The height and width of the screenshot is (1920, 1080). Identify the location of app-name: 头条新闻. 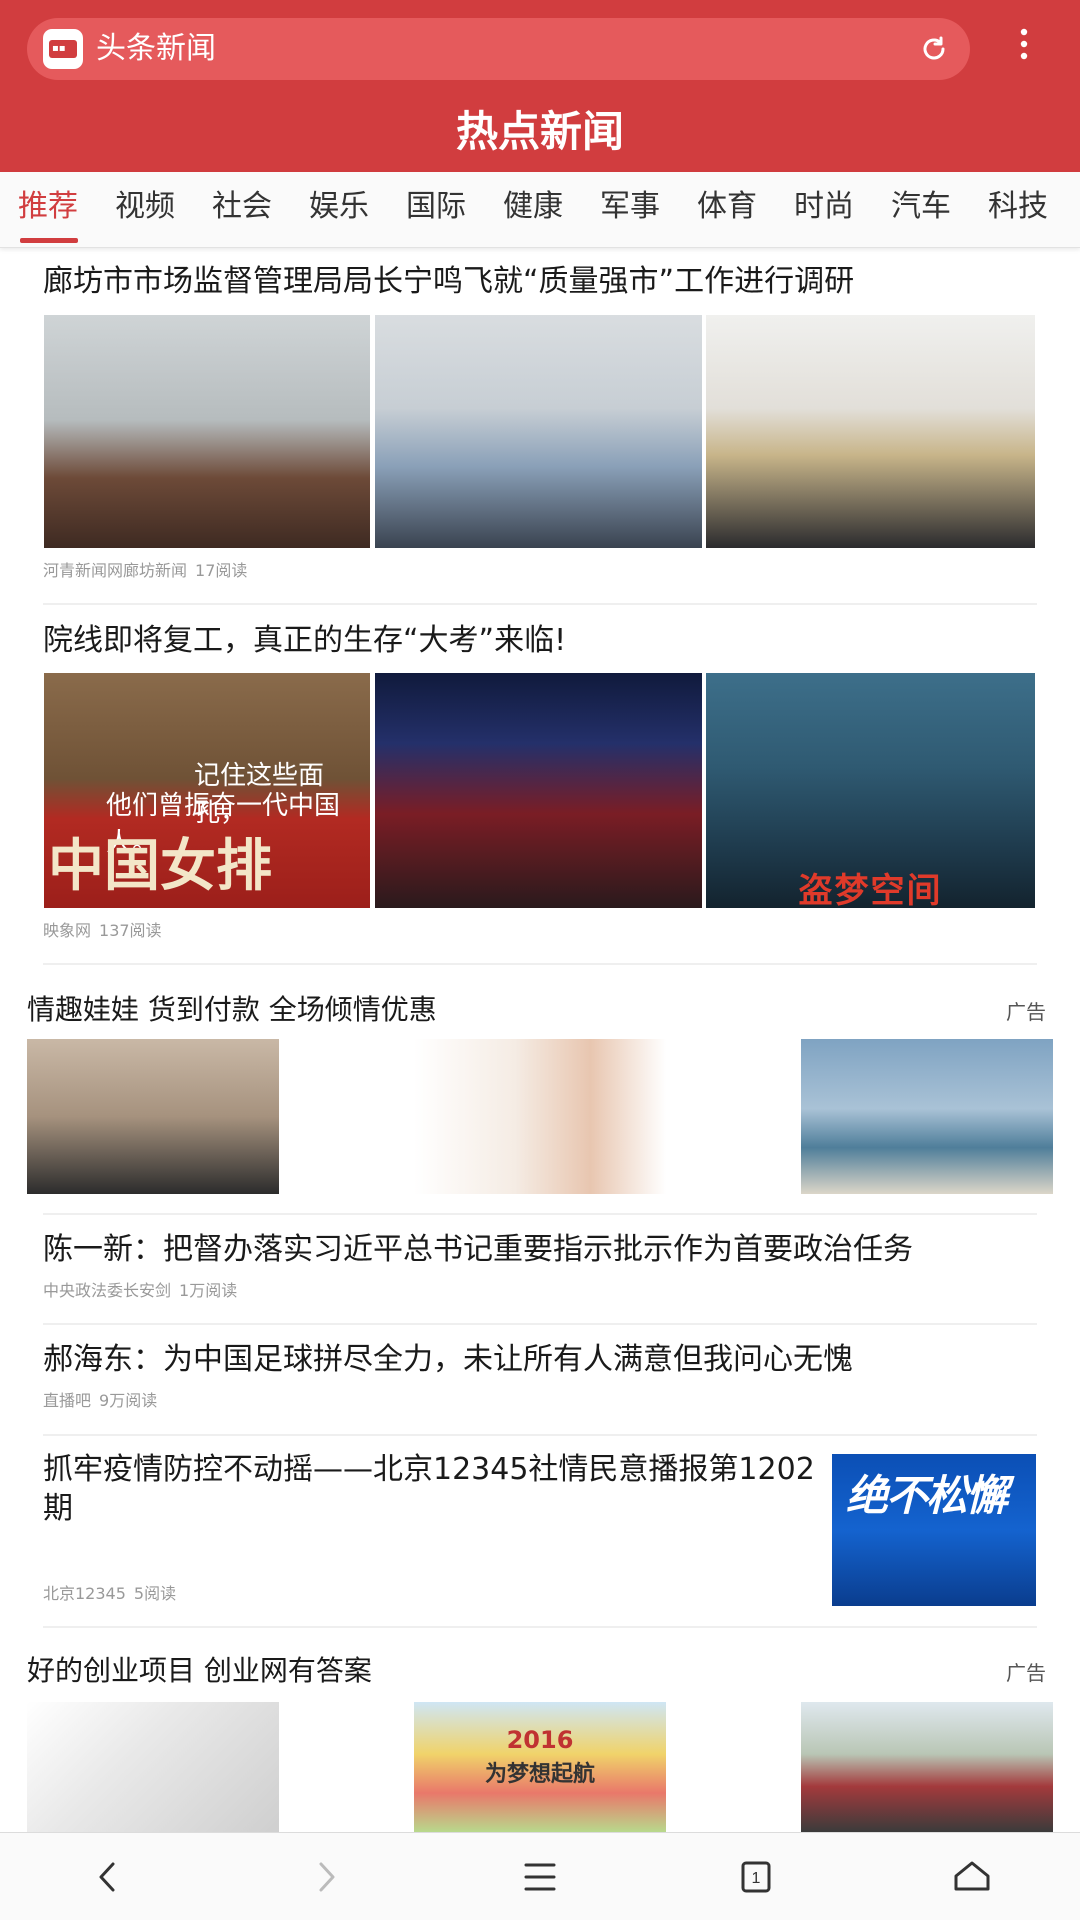
(156, 48).